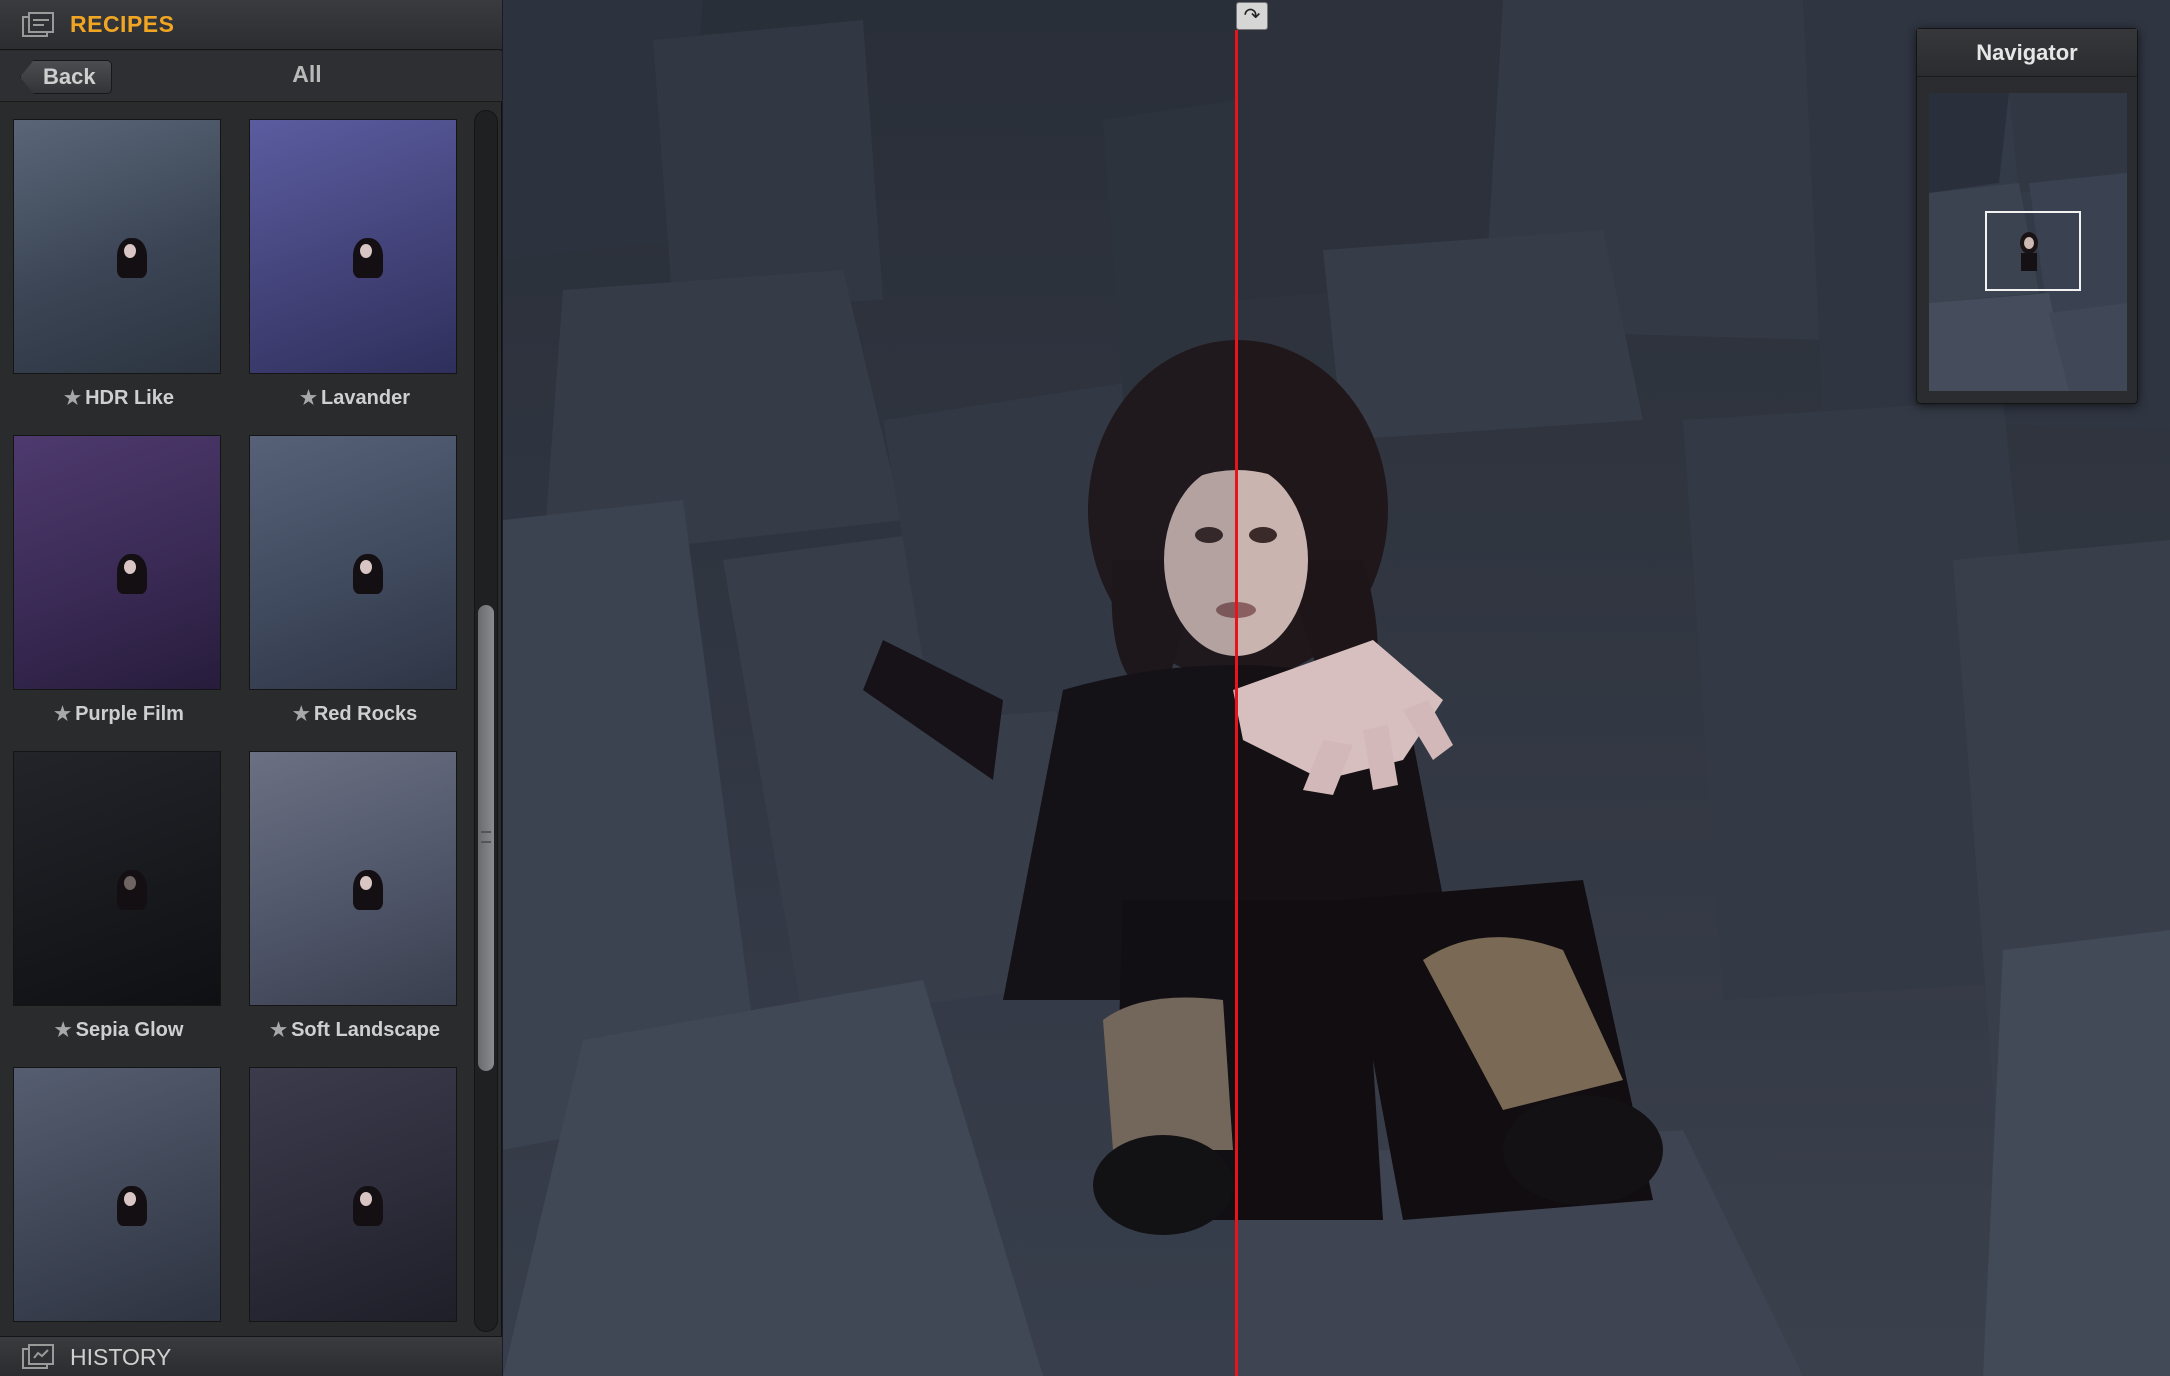  Describe the element at coordinates (119, 398) in the screenshot. I see `recipe-label: ★ HDR Like` at that location.